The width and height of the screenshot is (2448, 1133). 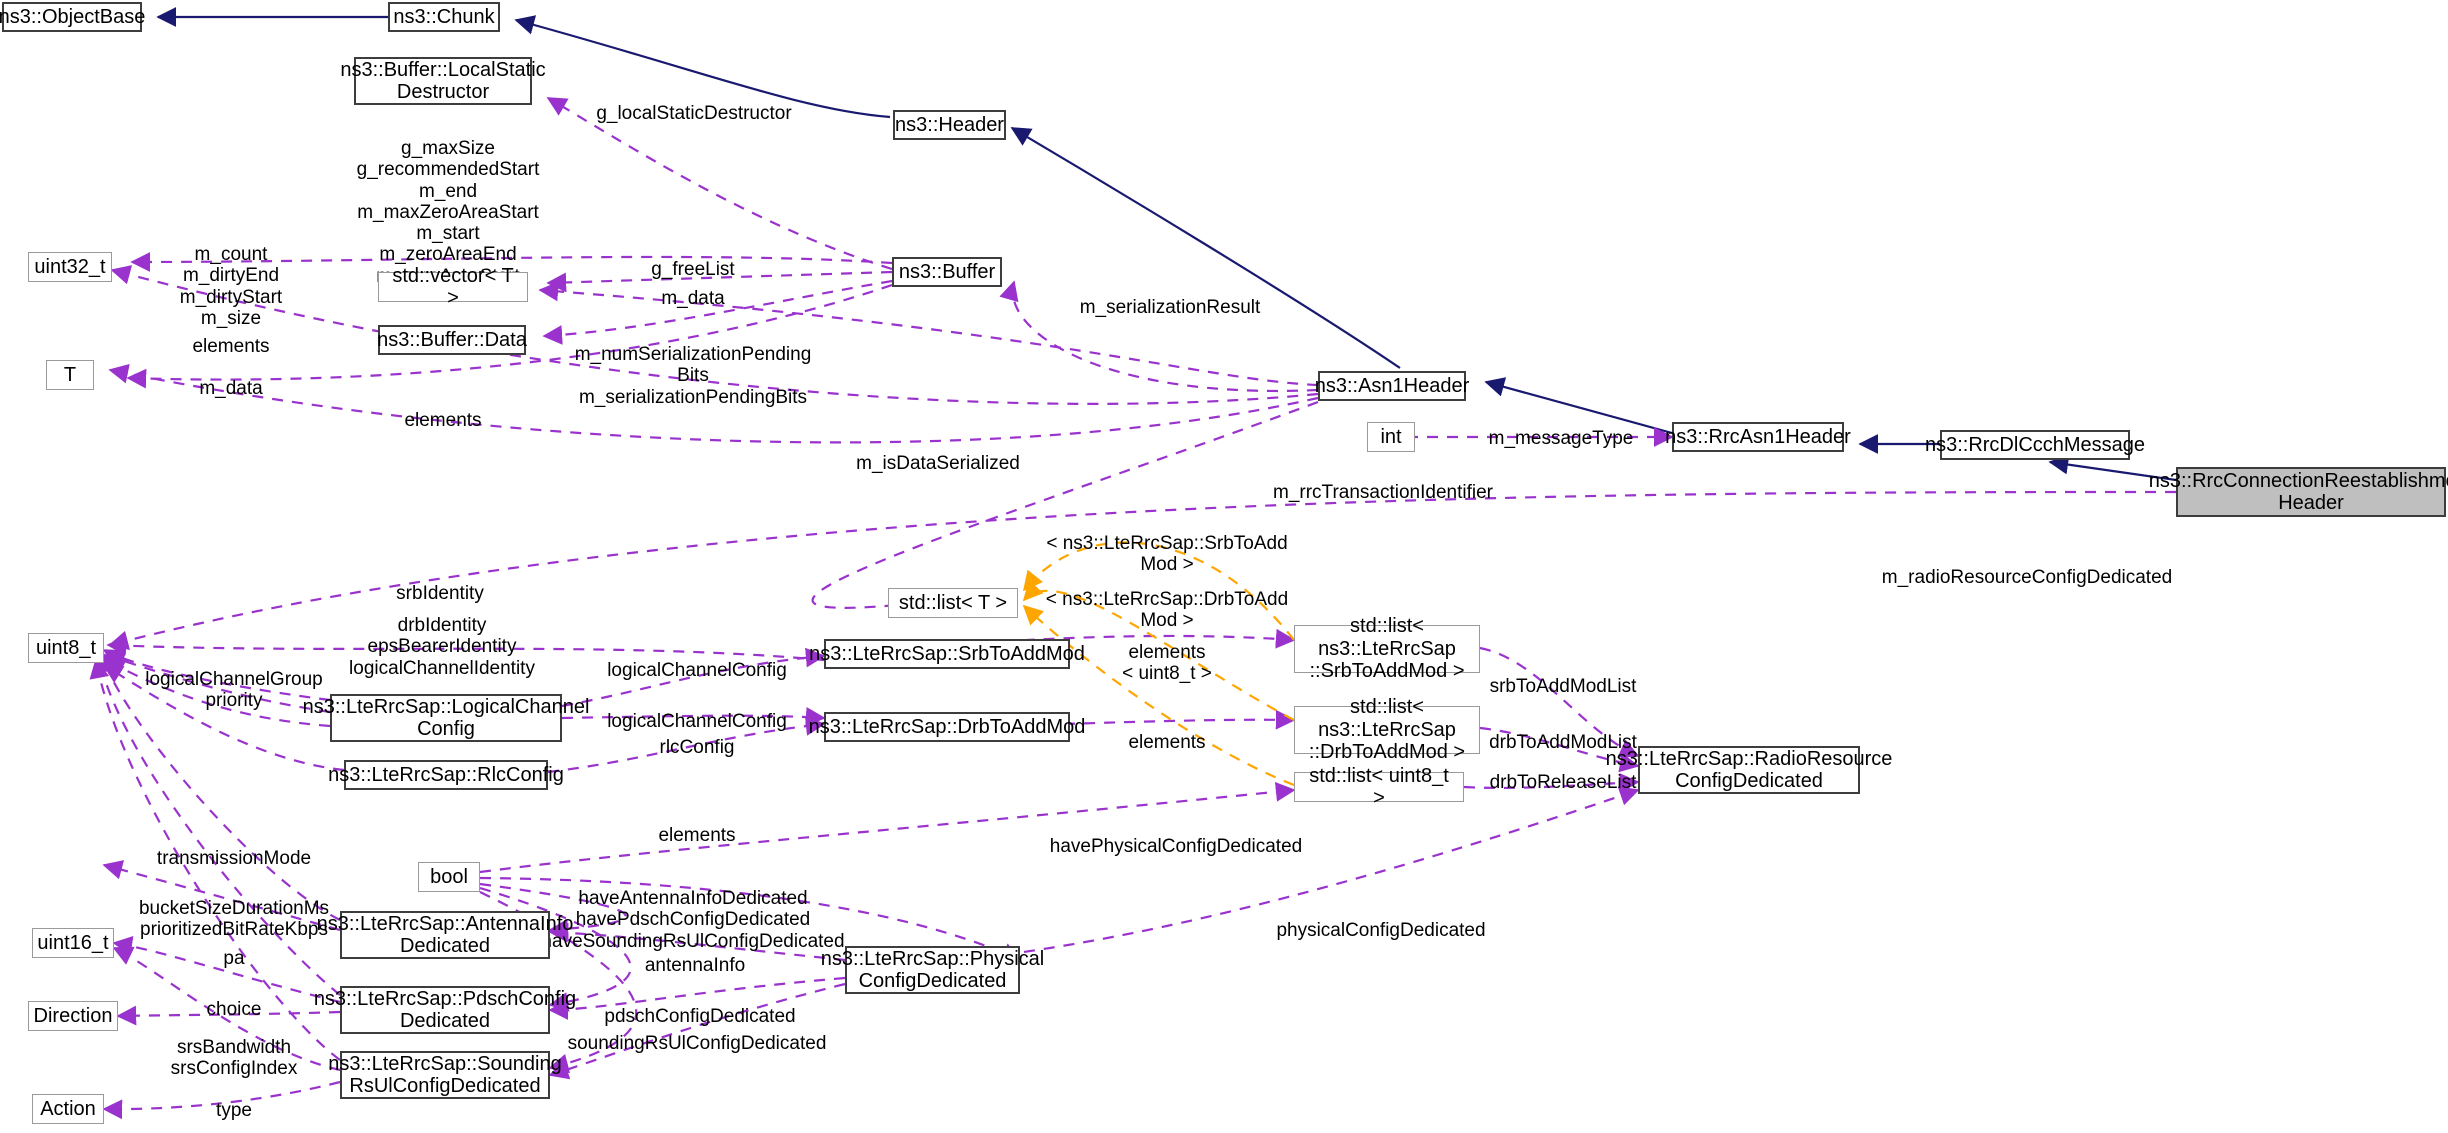 What do you see at coordinates (1167, 554) in the screenshot?
I see `edge-label-tmpl_srb: < ns3::LteRrcSap::SrbToAdd Mod >` at bounding box center [1167, 554].